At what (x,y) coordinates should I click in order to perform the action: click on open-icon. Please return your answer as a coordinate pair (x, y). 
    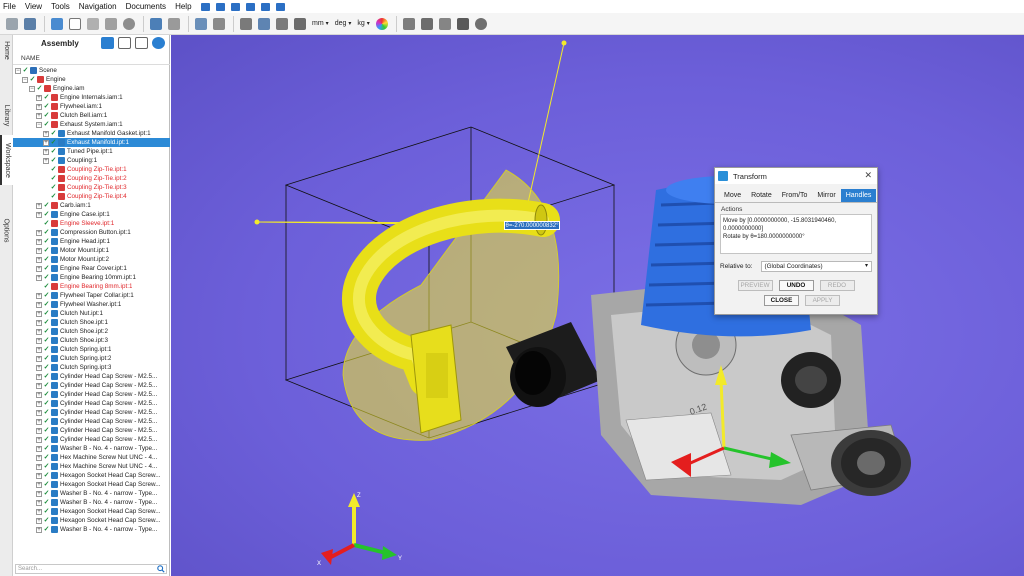
    Looking at the image, I should click on (205, 6).